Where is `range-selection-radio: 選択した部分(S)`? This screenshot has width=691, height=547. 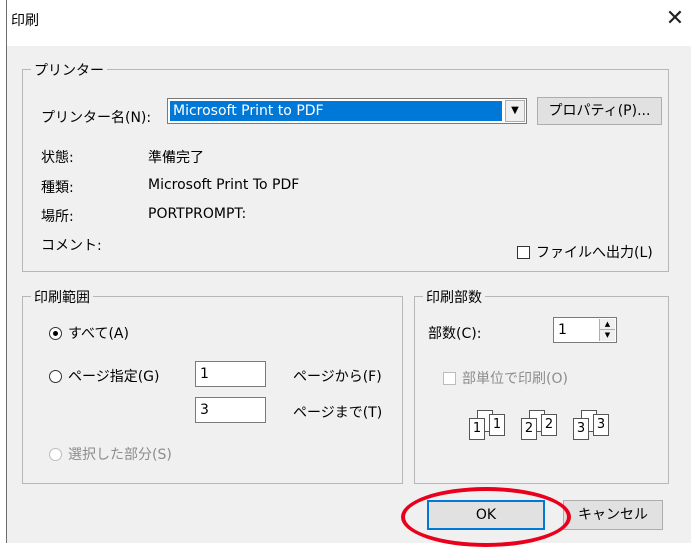 range-selection-radio: 選択した部分(S) is located at coordinates (110, 454).